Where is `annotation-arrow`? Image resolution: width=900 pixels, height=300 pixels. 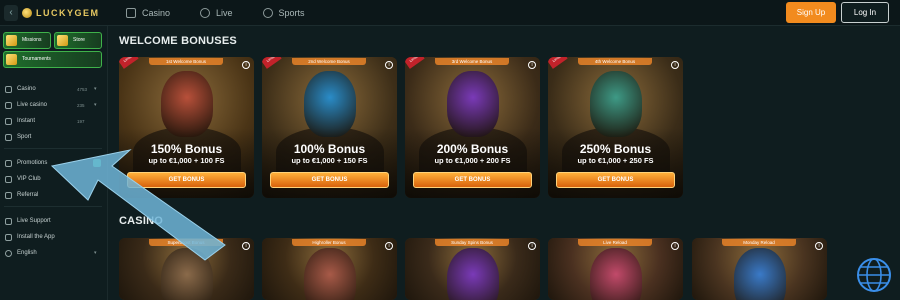 annotation-arrow is located at coordinates (138, 205).